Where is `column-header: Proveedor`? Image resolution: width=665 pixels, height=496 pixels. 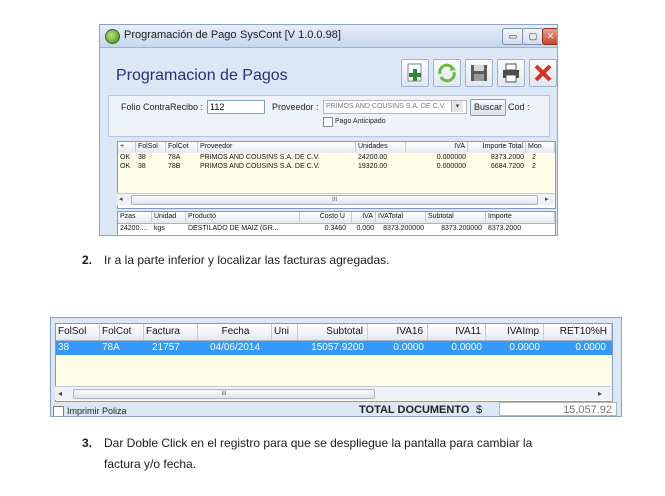
column-header: Proveedor is located at coordinates (277, 147).